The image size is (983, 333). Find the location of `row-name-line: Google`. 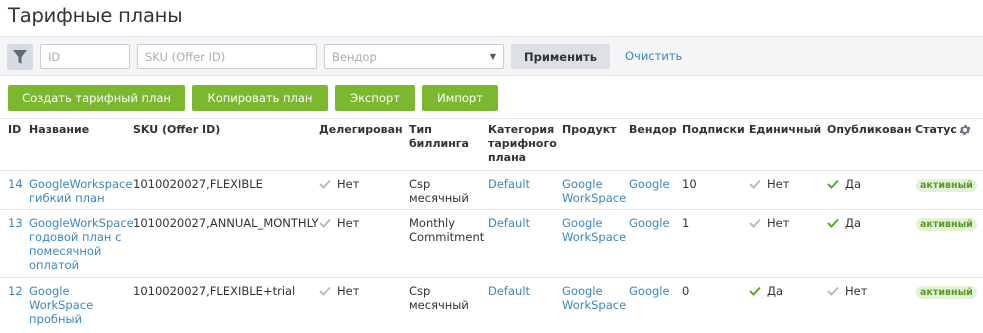

row-name-line: Google is located at coordinates (49, 291).